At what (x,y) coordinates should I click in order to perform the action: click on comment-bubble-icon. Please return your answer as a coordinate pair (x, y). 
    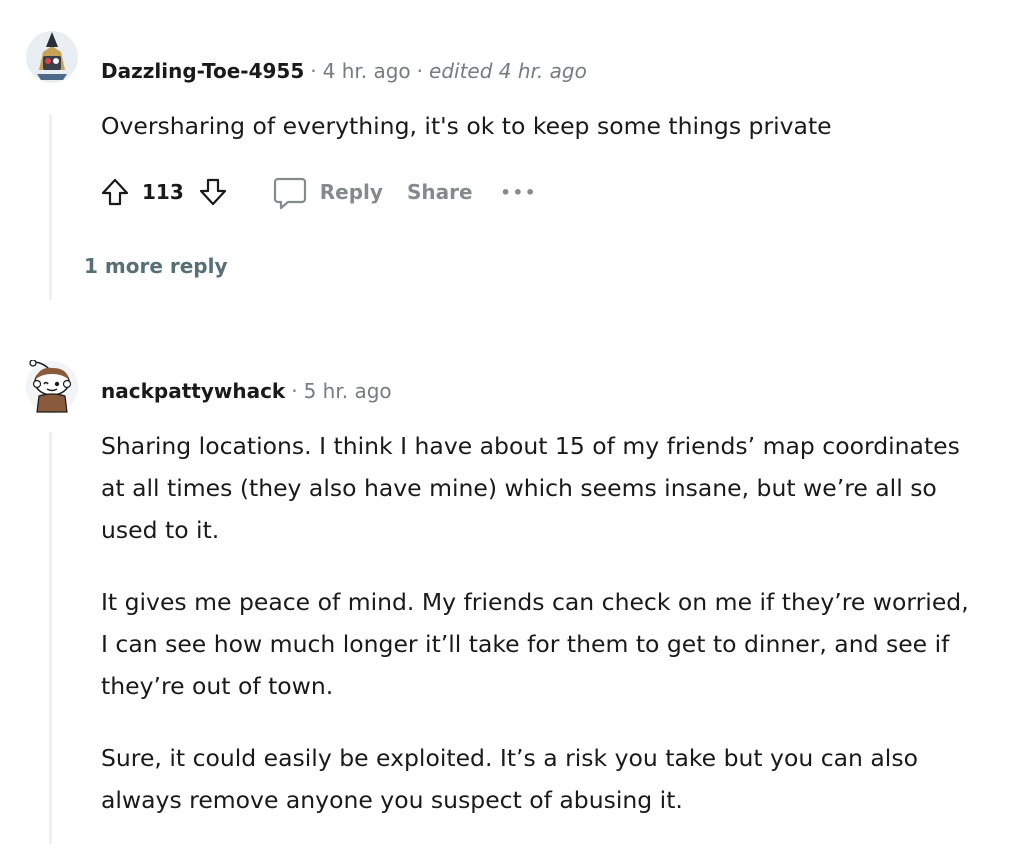
    Looking at the image, I should click on (289, 193).